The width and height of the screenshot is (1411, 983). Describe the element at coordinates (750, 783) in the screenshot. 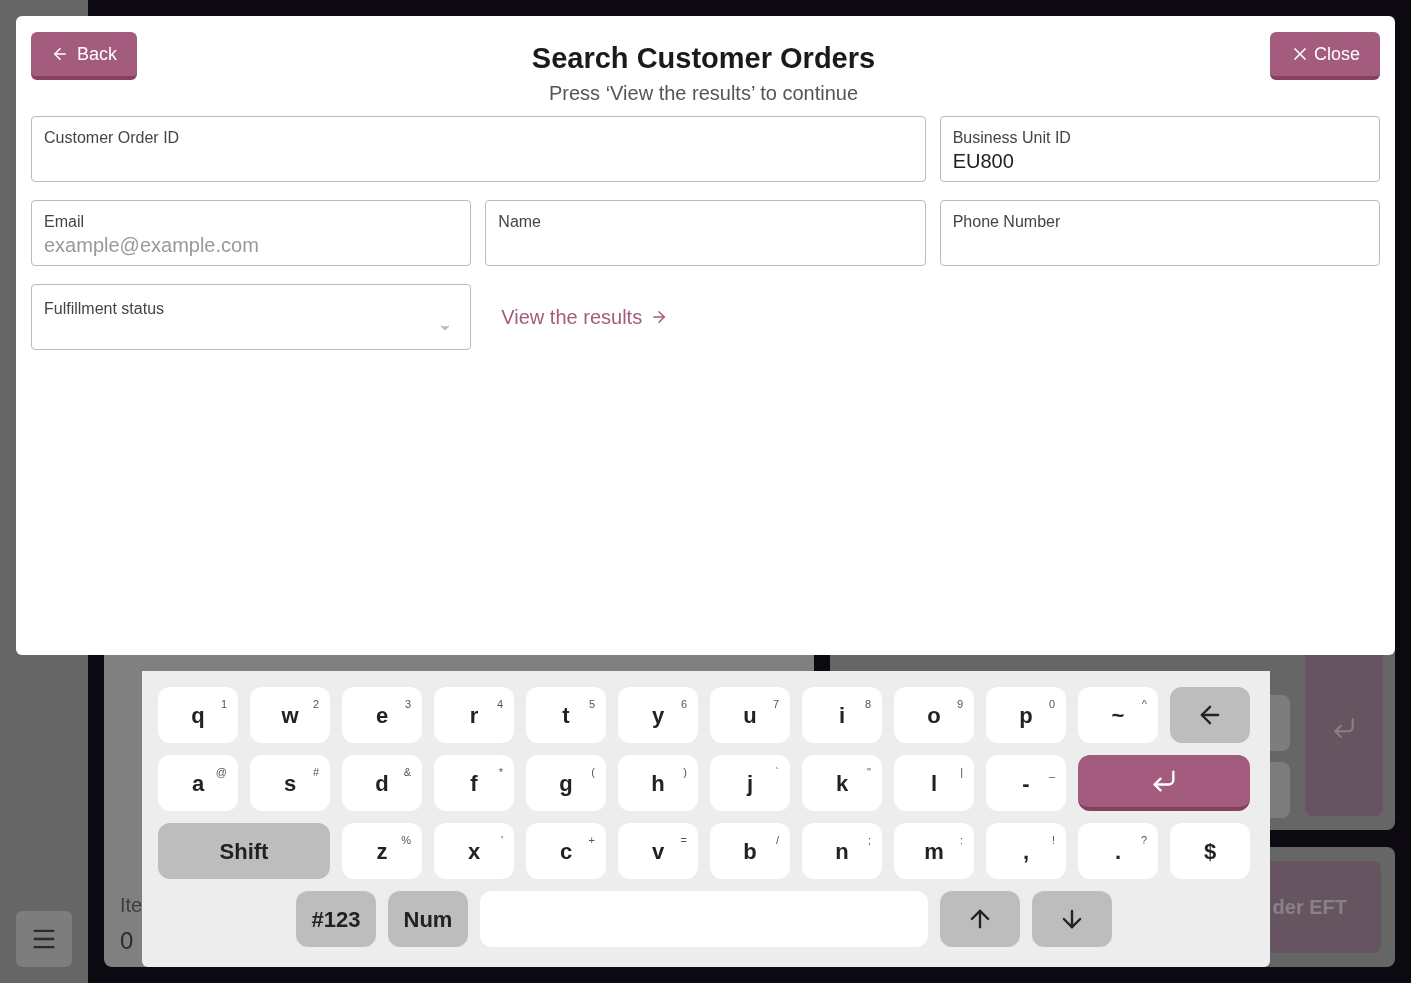

I see `keyboard-key: j `` at that location.